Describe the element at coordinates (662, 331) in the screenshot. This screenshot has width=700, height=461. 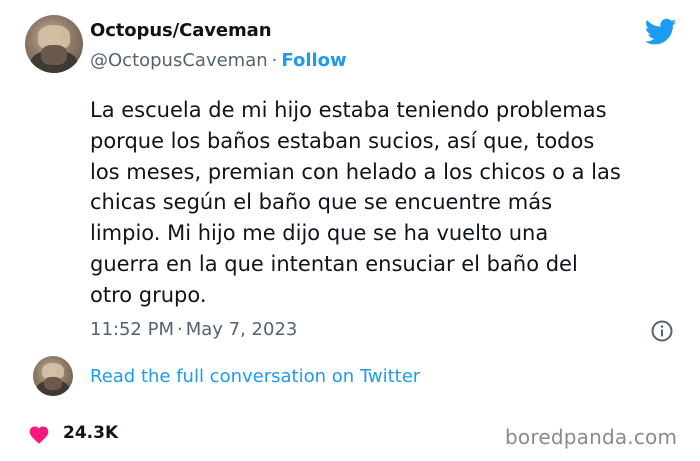
I see `info-icon` at that location.